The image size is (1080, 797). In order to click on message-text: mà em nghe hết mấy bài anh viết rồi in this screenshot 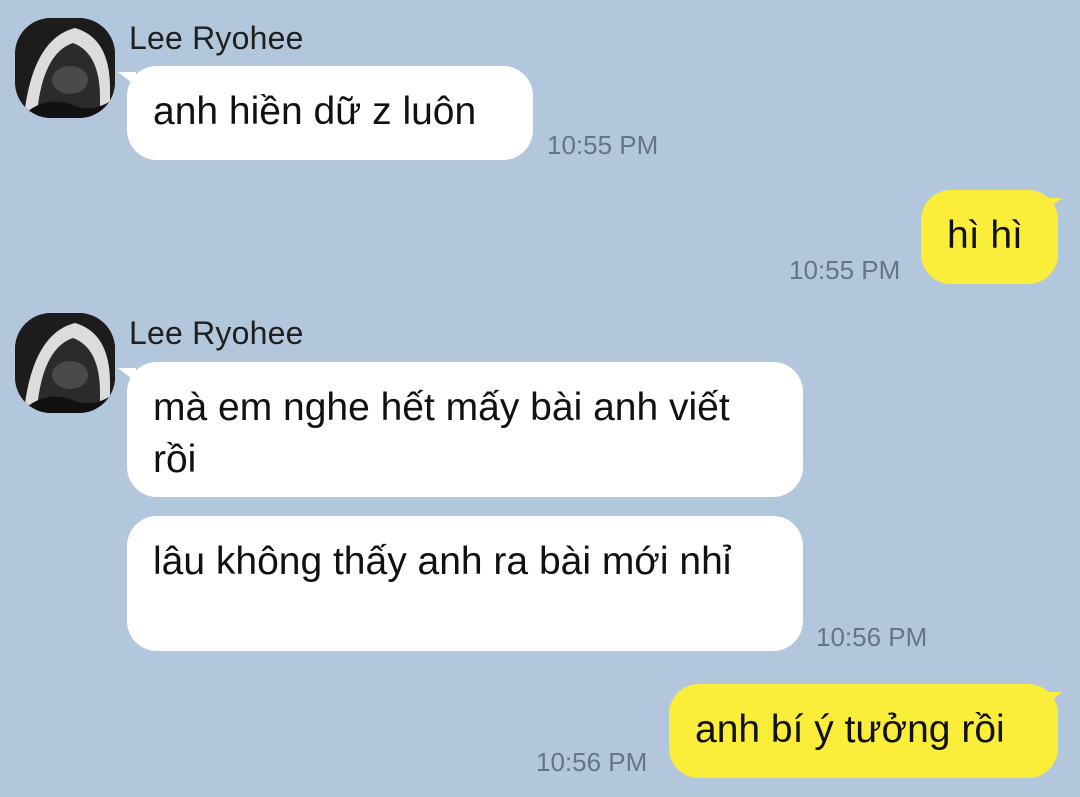, I will do `click(441, 433)`.